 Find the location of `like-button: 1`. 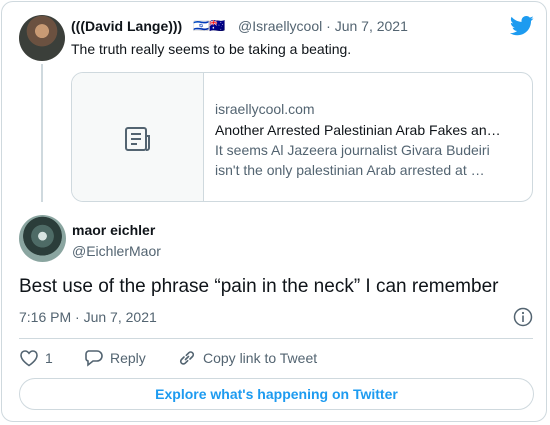

like-button: 1 is located at coordinates (36, 358).